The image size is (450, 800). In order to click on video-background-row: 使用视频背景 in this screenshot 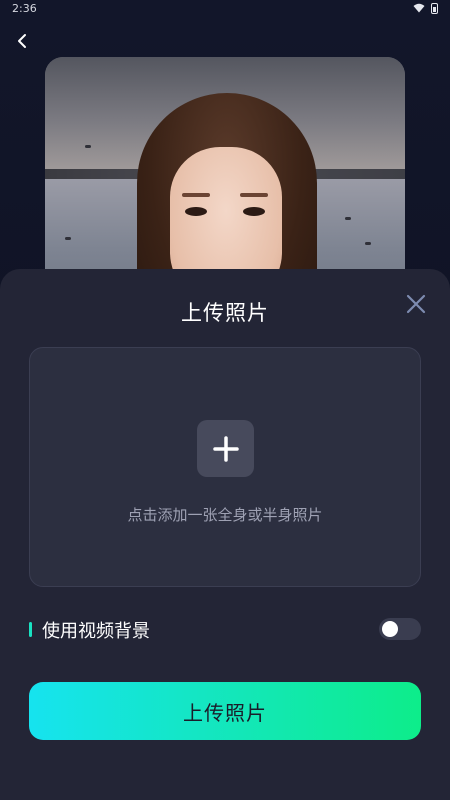, I will do `click(225, 630)`.